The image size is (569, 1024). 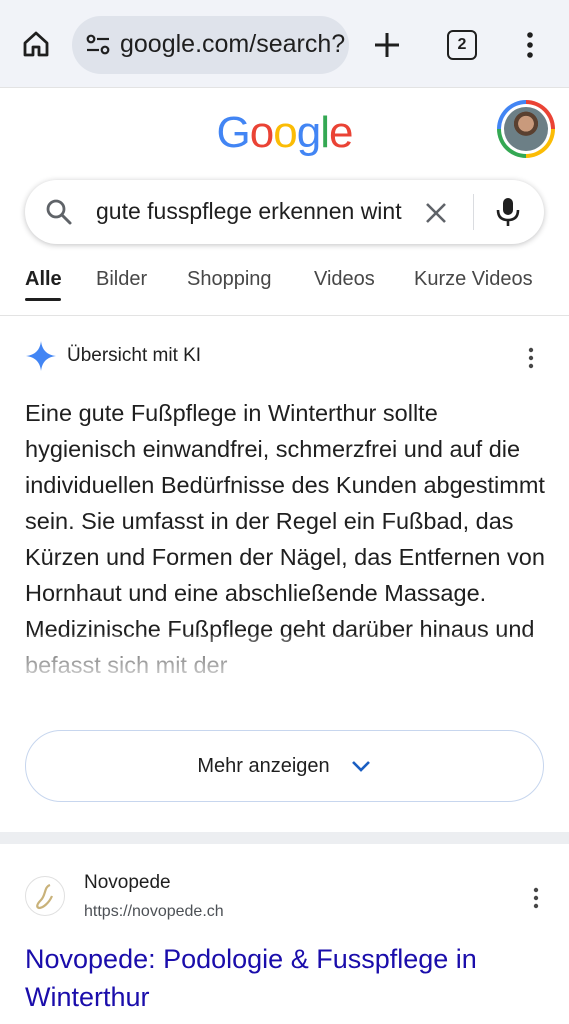 What do you see at coordinates (43, 279) in the screenshot?
I see `tab-alle: Alle` at bounding box center [43, 279].